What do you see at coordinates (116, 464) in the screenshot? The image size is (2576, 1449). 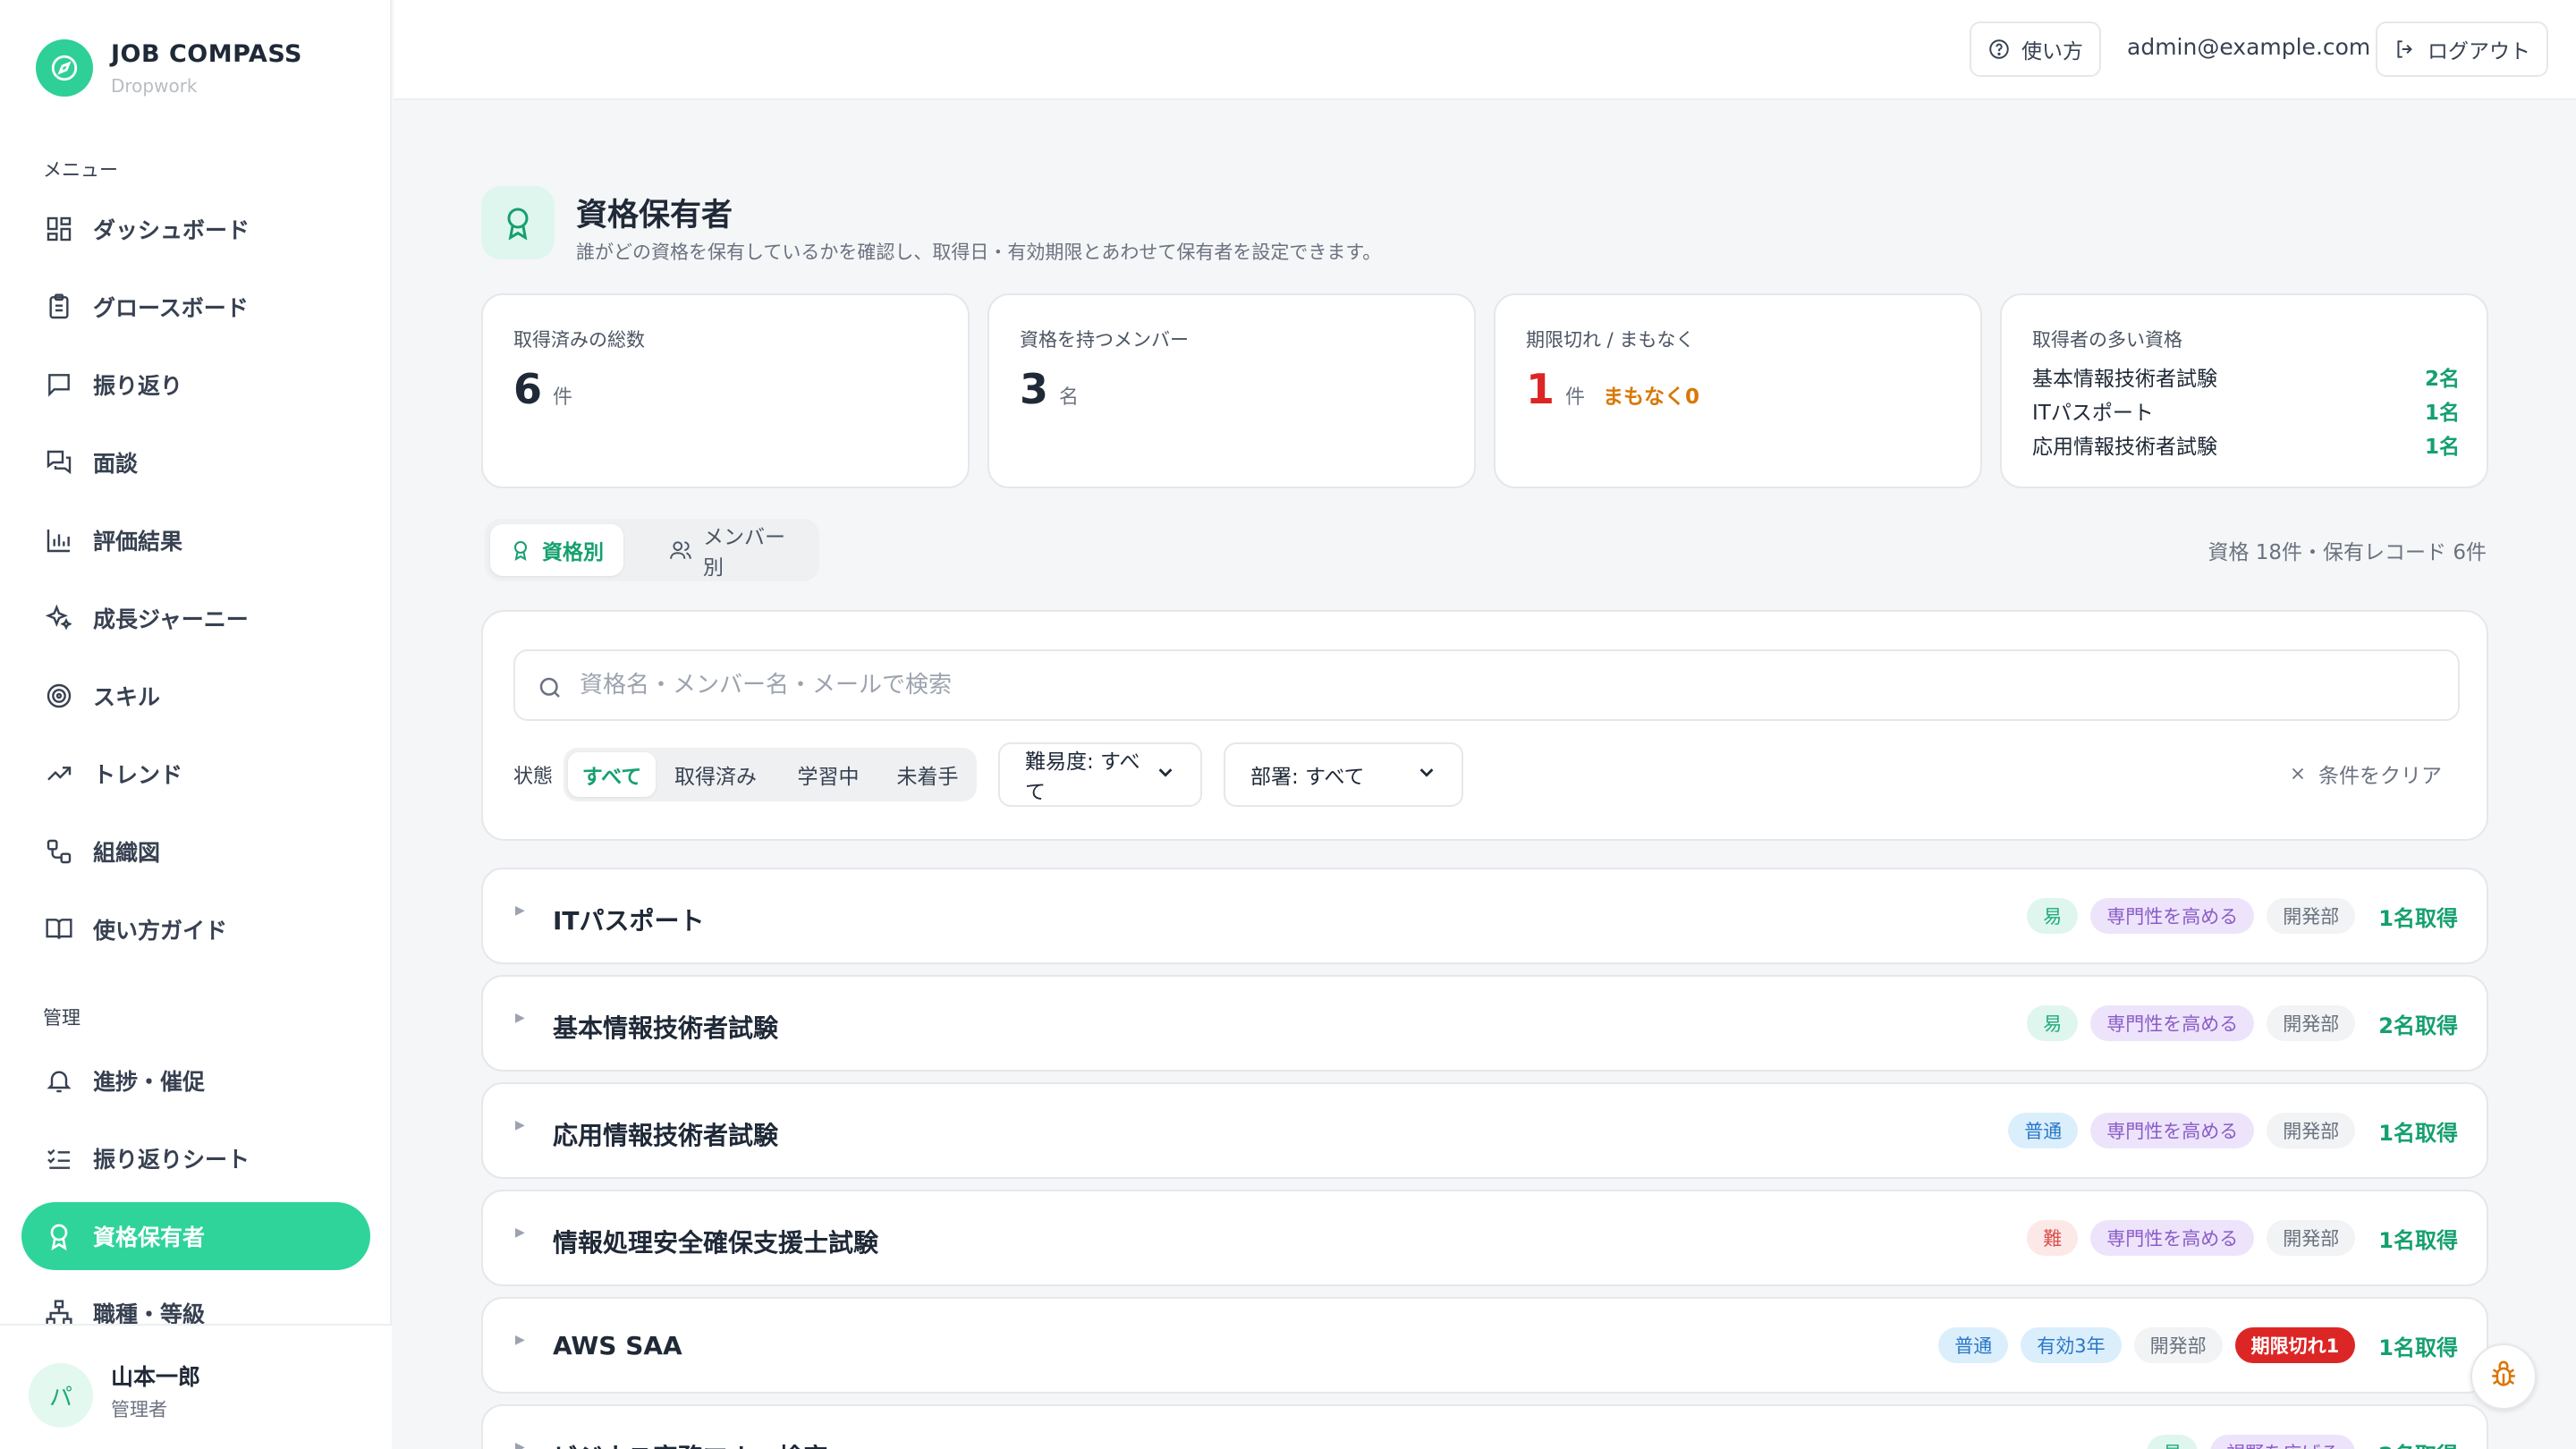 I see `sidebar-item-label: 面談` at bounding box center [116, 464].